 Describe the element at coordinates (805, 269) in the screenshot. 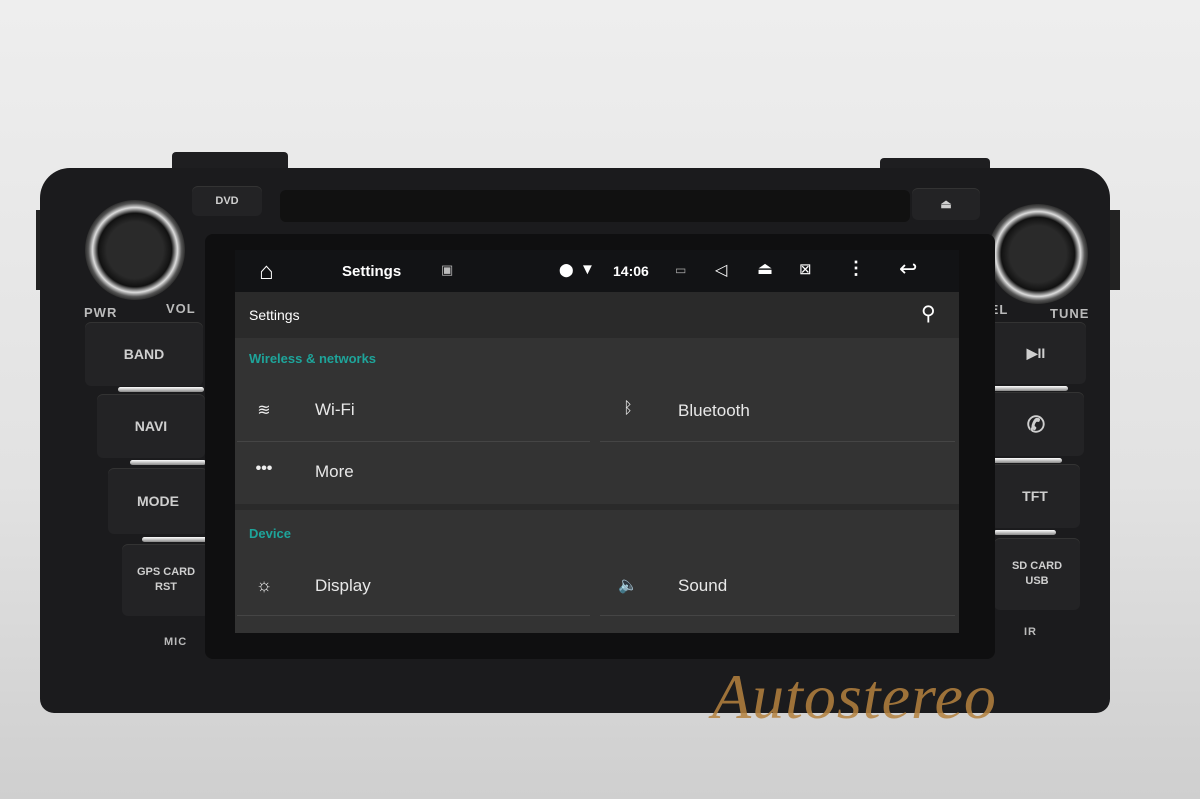

I see `close-window-icon: ⊠` at that location.